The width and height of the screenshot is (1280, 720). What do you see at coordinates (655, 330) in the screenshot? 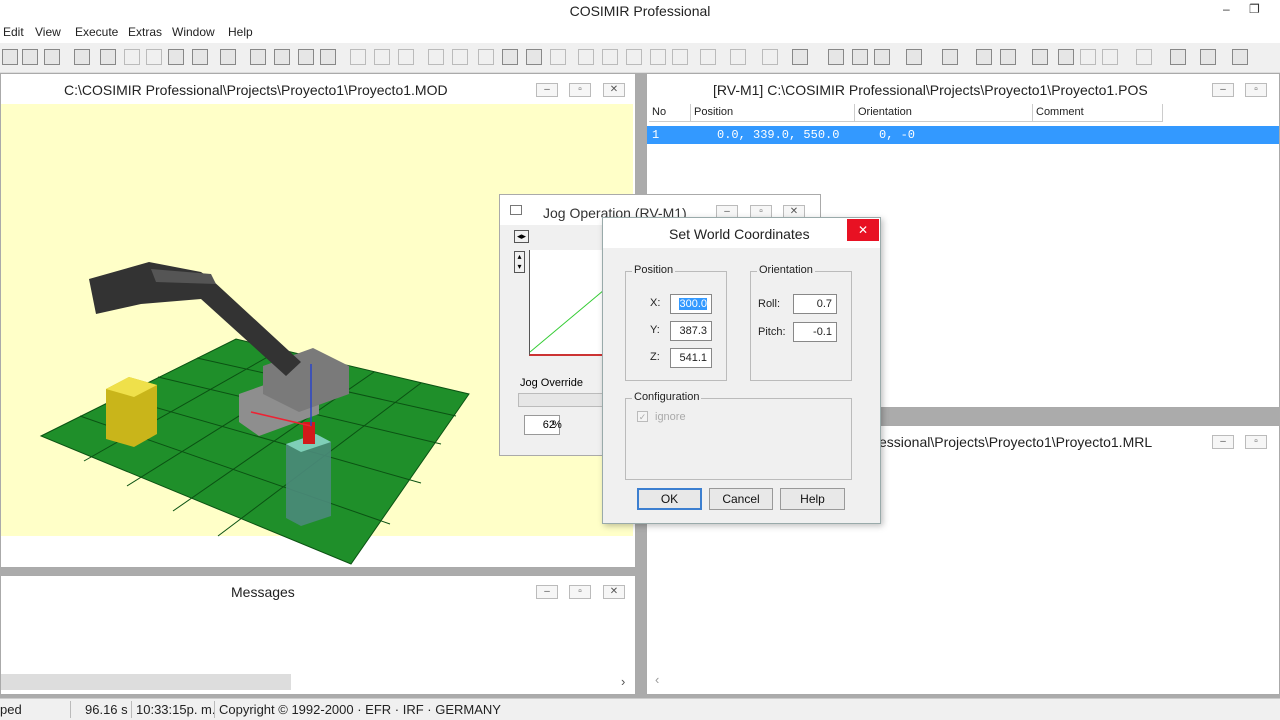
I see `y-label: Y:` at bounding box center [655, 330].